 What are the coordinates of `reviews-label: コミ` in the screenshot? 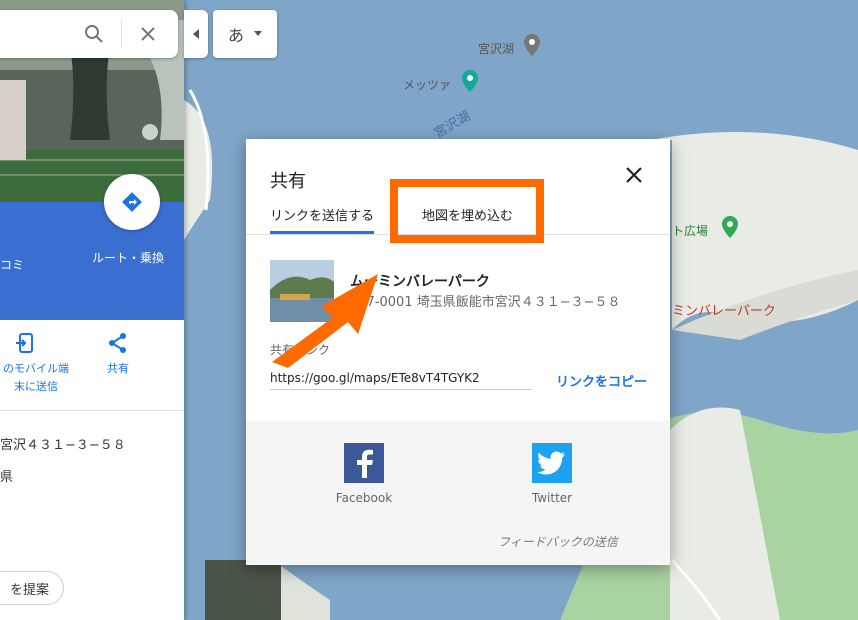 It's located at (12, 264).